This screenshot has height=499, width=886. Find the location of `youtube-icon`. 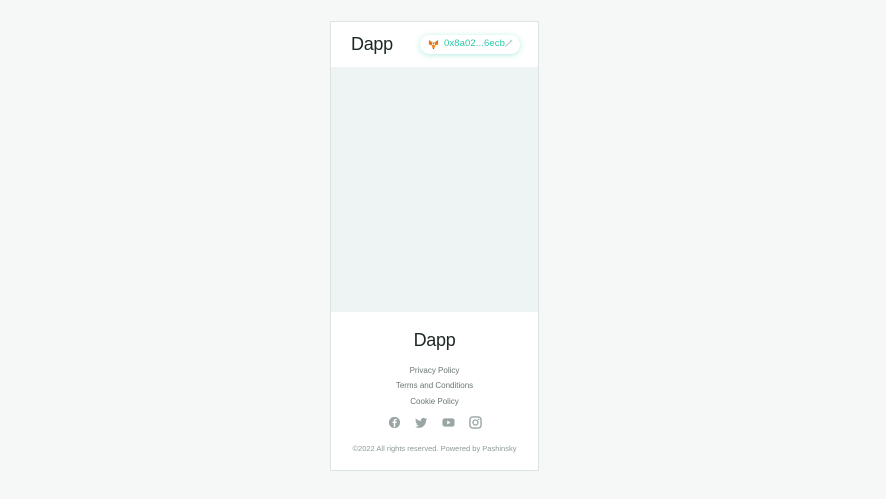

youtube-icon is located at coordinates (448, 422).